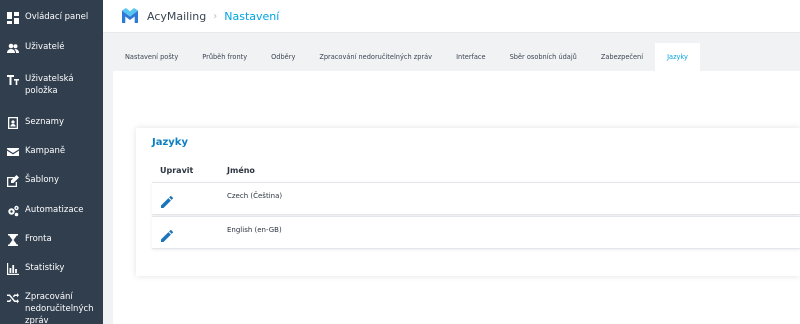  I want to click on tab-queue-process: Průběh fronty, so click(224, 57).